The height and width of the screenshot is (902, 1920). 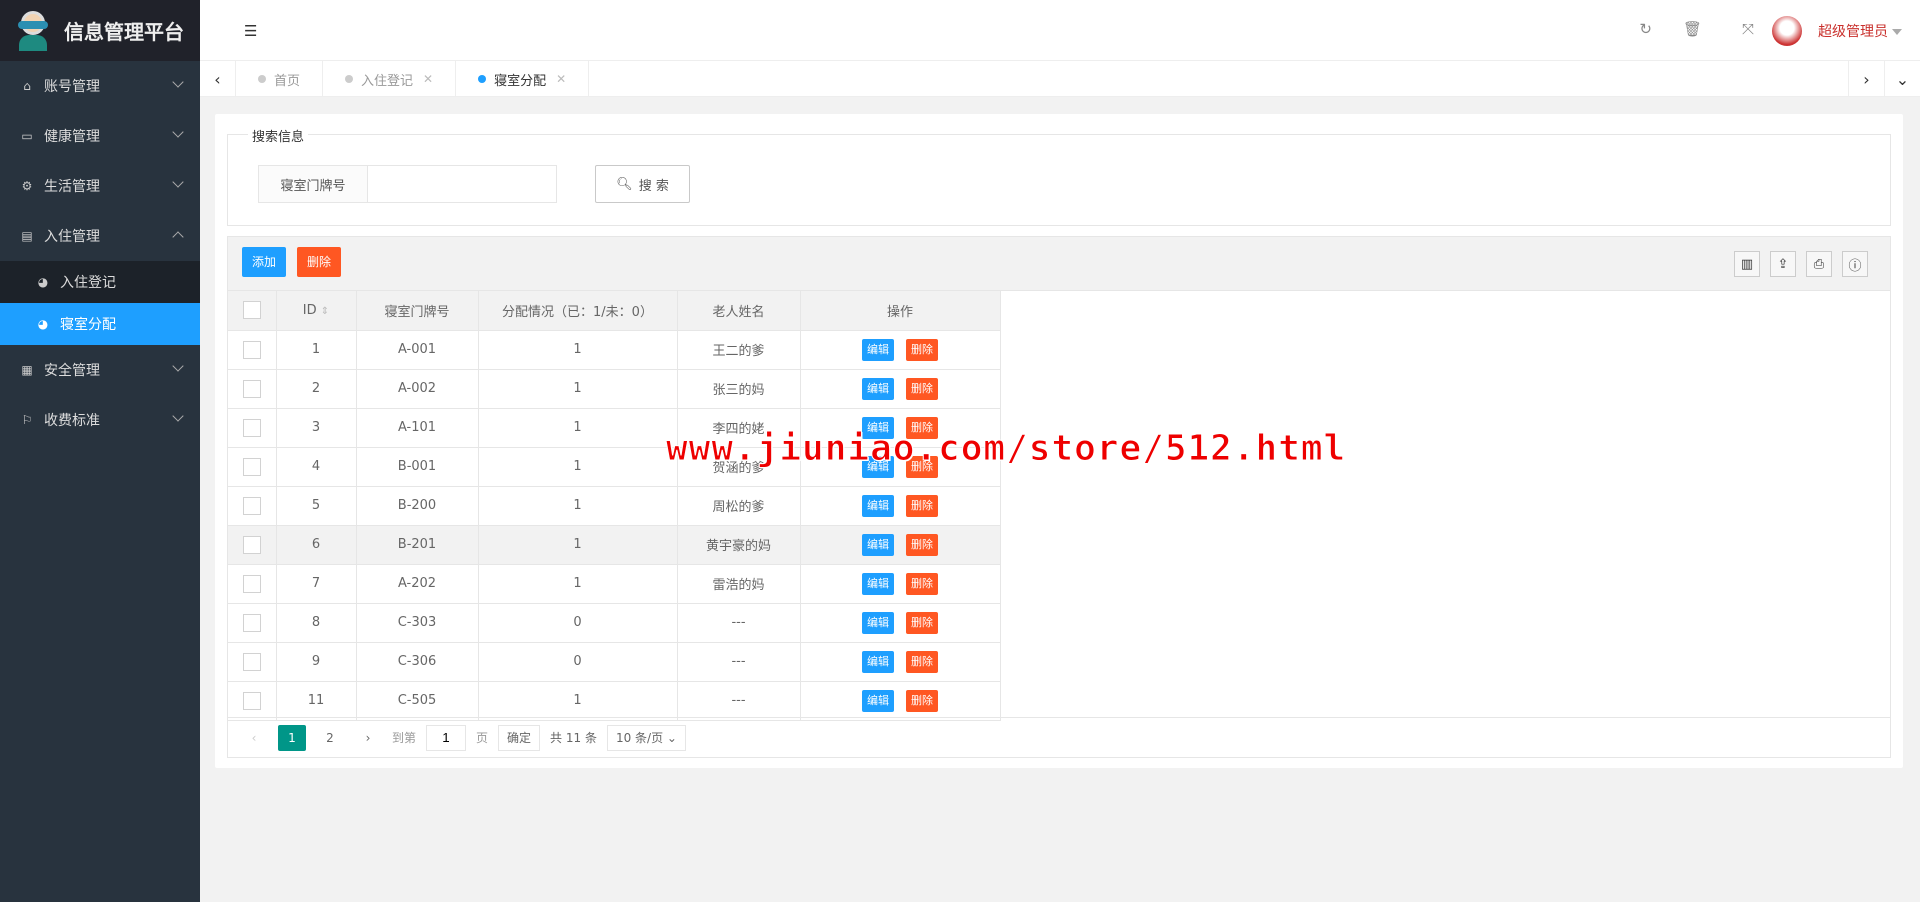 What do you see at coordinates (642, 184) in the screenshot?
I see `search-button: 🔍︎ 搜 索` at bounding box center [642, 184].